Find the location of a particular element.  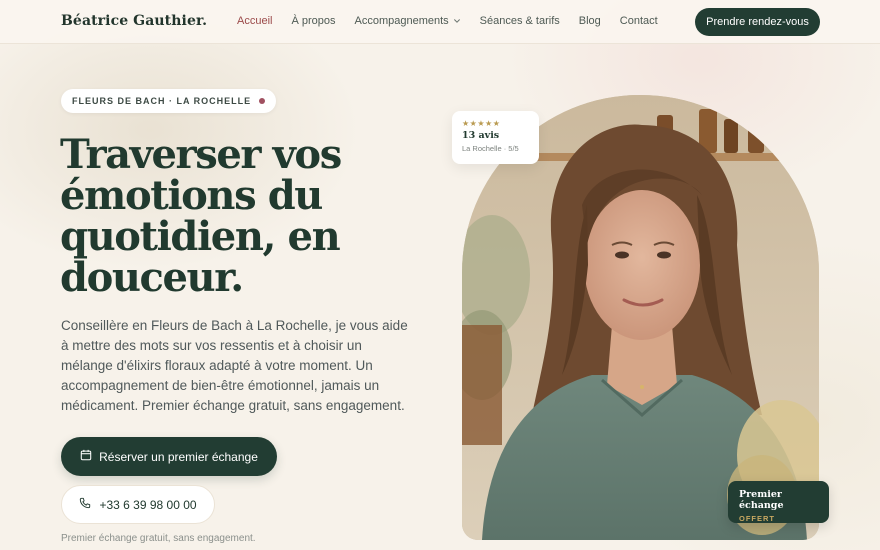

chevron-down-icon is located at coordinates (457, 21).